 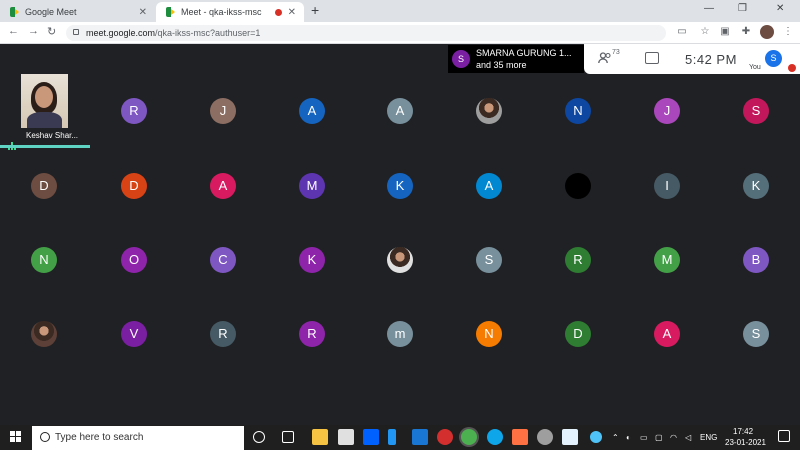 What do you see at coordinates (743, 431) in the screenshot?
I see `taskbar-time: 17:42` at bounding box center [743, 431].